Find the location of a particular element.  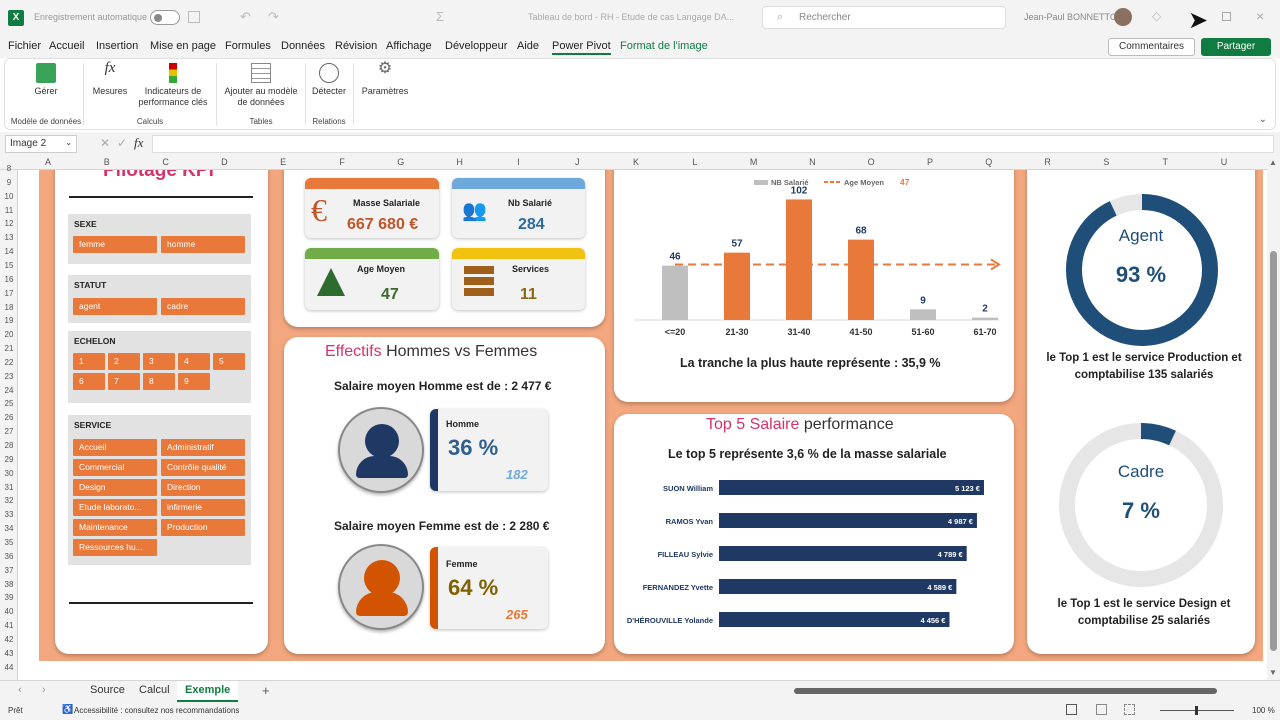

menu-fichier: Fichier is located at coordinates (24, 46).